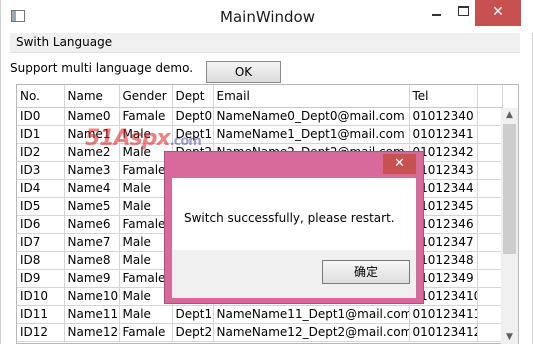 Image resolution: width=533 pixels, height=344 pixels. Describe the element at coordinates (92, 242) in the screenshot. I see `cell-name: Name7` at that location.